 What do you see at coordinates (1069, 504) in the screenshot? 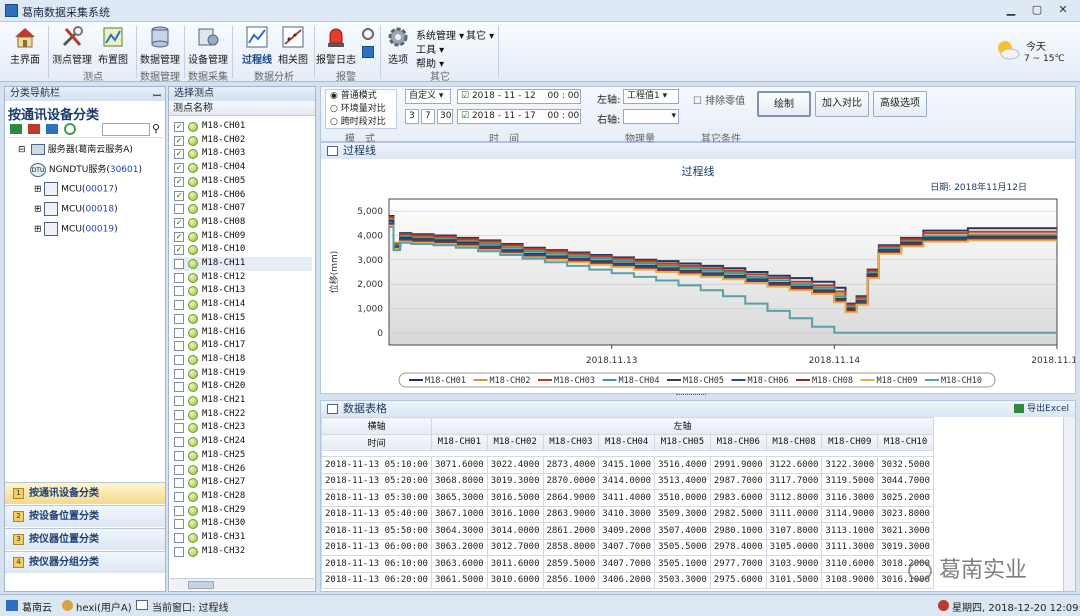
I see `table-scrollbar` at bounding box center [1069, 504].